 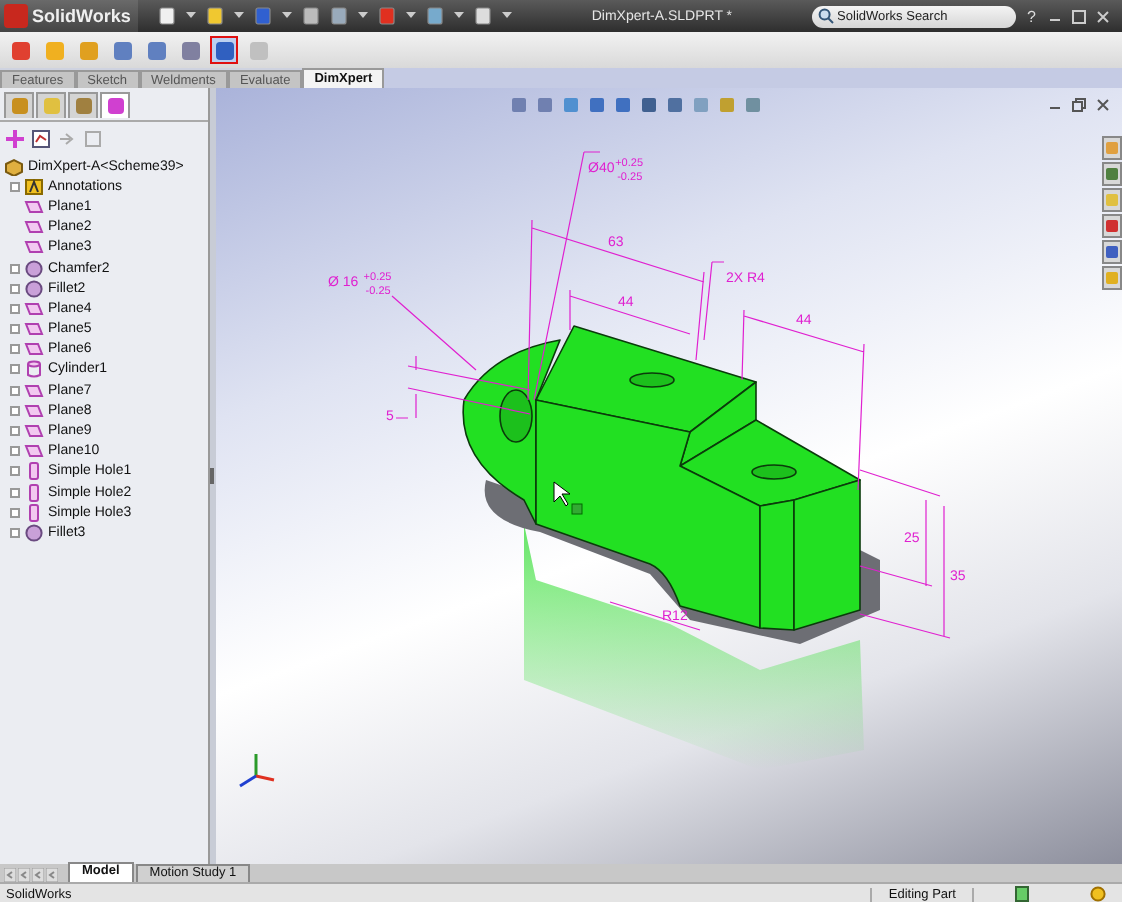 I want to click on crosshair-icon, so click(x=15, y=138).